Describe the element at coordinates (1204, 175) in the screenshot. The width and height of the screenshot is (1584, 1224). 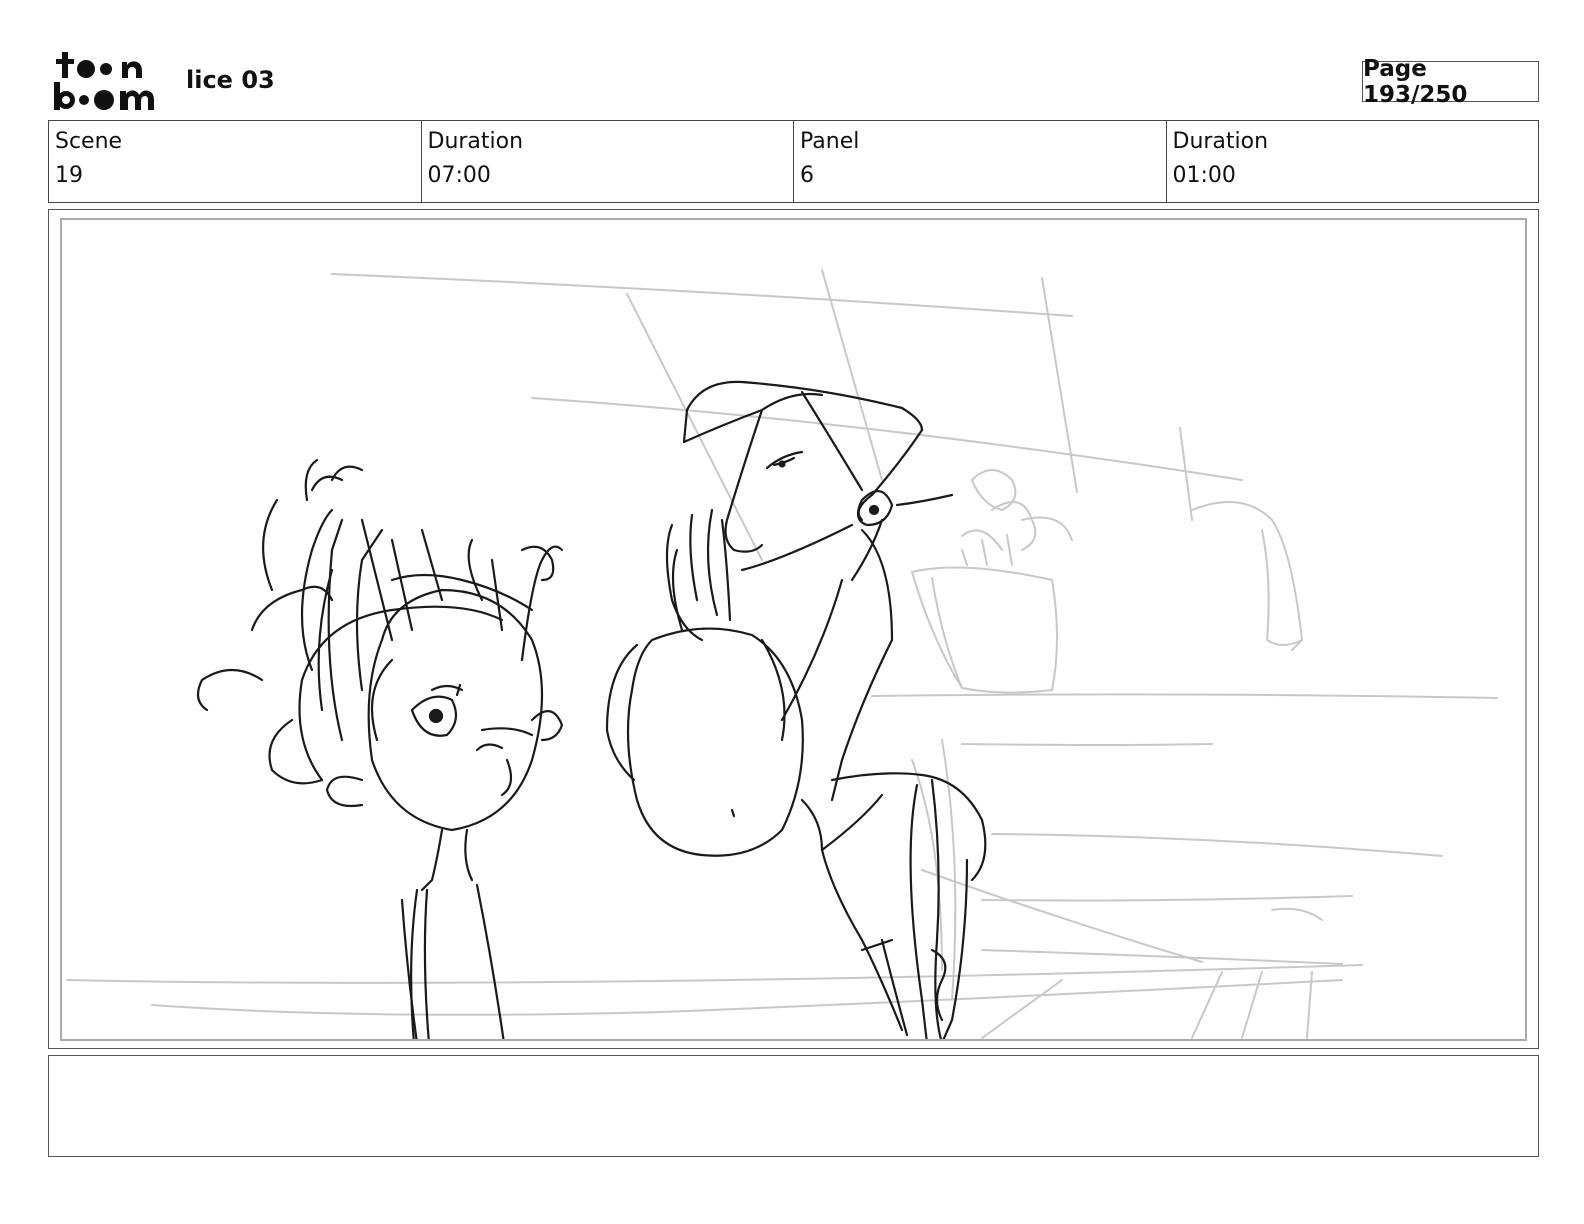
I see `panel-duration-value: 01:00` at that location.